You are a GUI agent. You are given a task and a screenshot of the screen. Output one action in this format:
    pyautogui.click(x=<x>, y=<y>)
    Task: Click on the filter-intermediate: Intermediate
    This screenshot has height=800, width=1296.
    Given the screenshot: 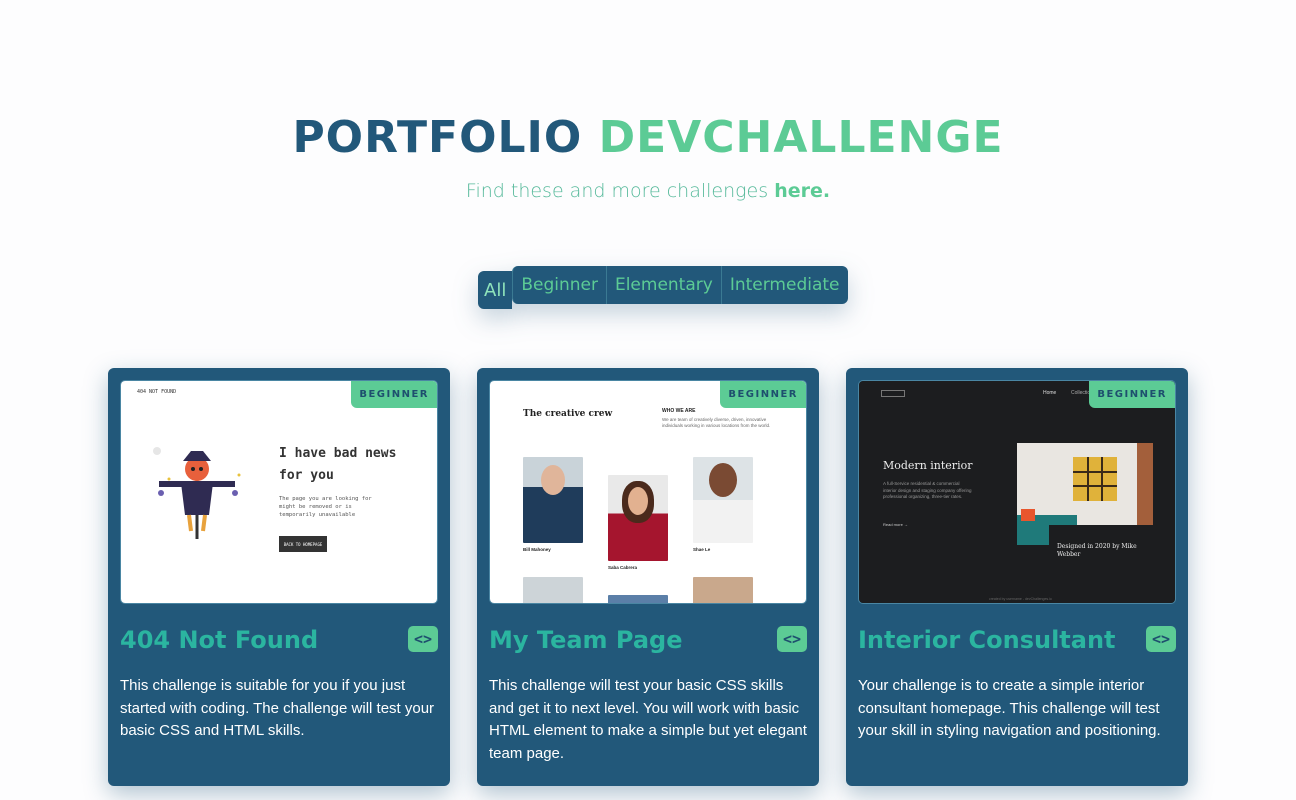 What is the action you would take?
    pyautogui.click(x=784, y=285)
    